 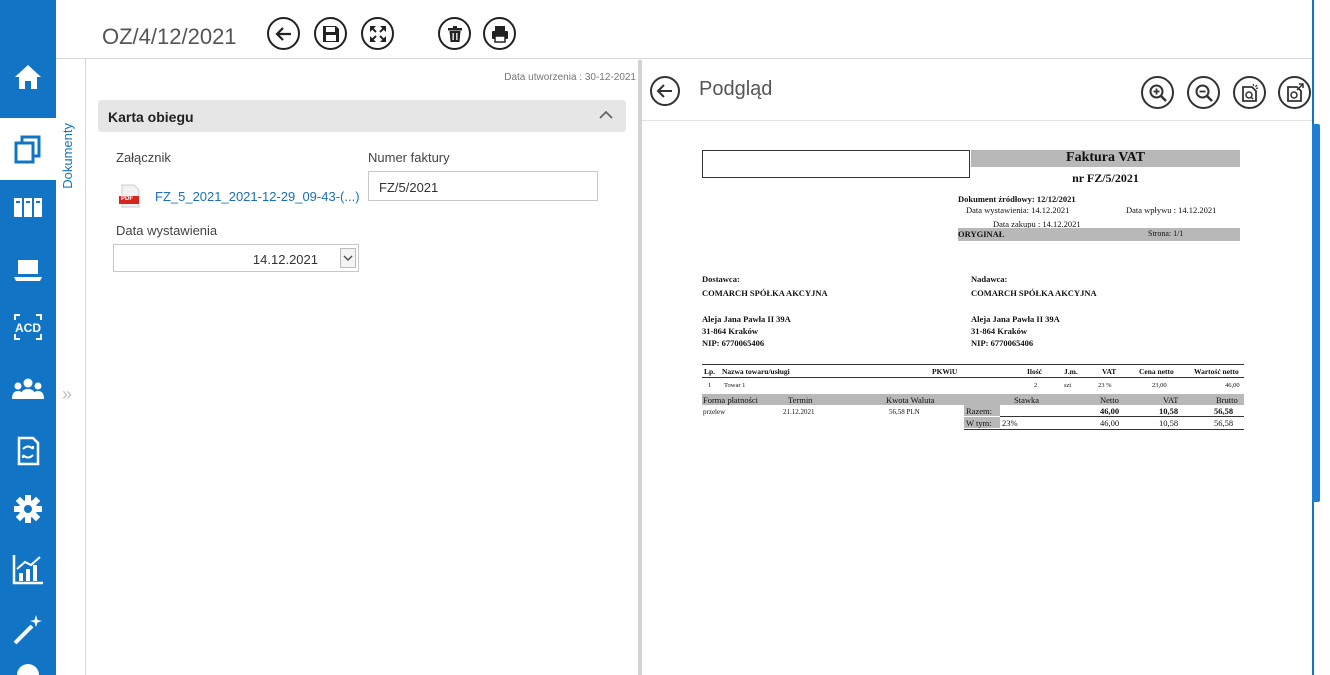 I want to click on binders-icon, so click(x=28, y=207).